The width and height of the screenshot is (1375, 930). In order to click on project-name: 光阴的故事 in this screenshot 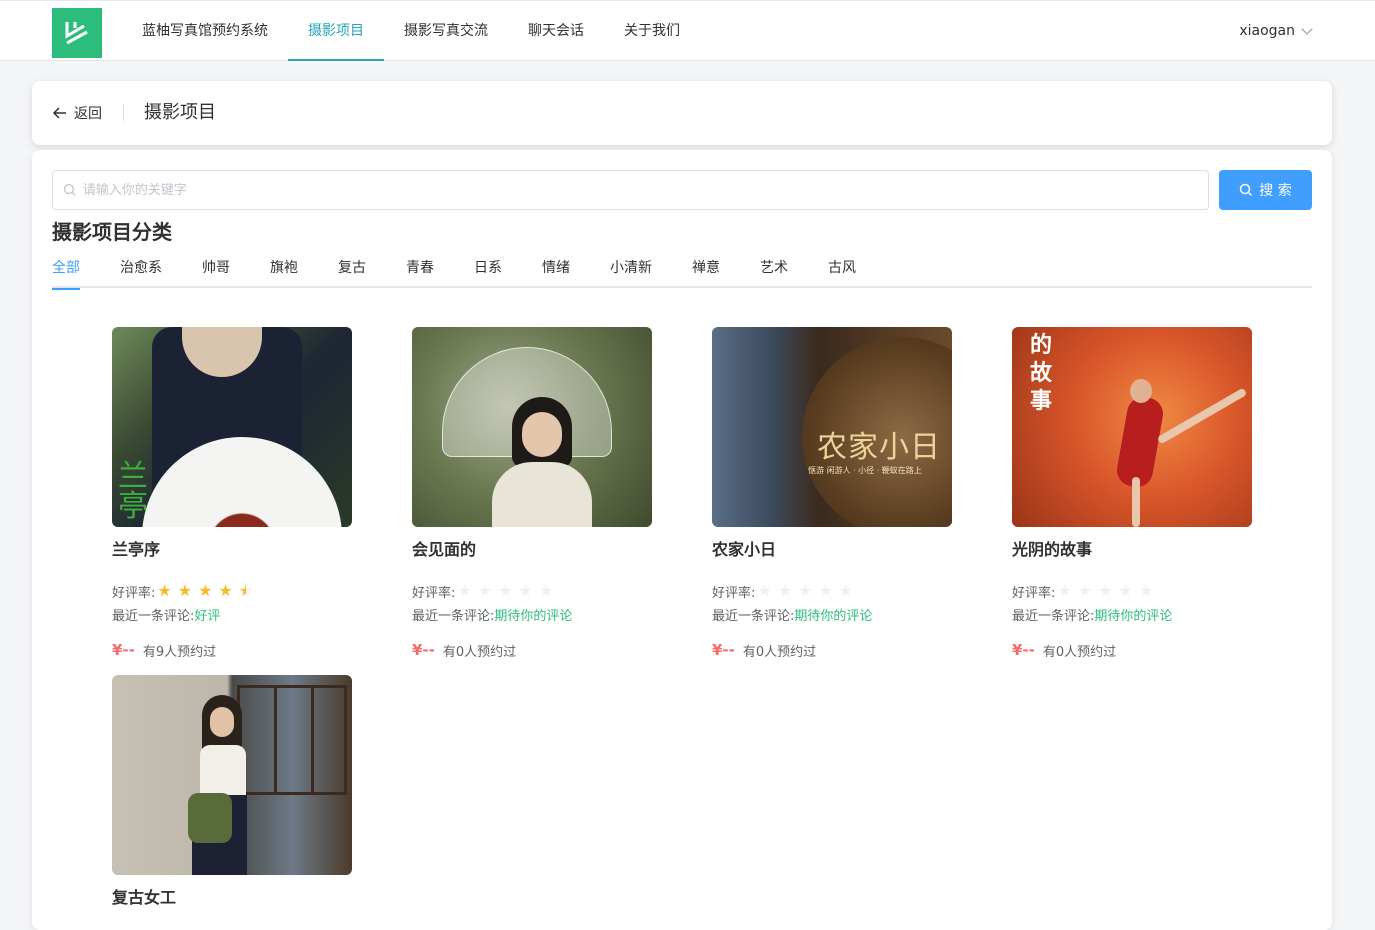, I will do `click(1052, 549)`.